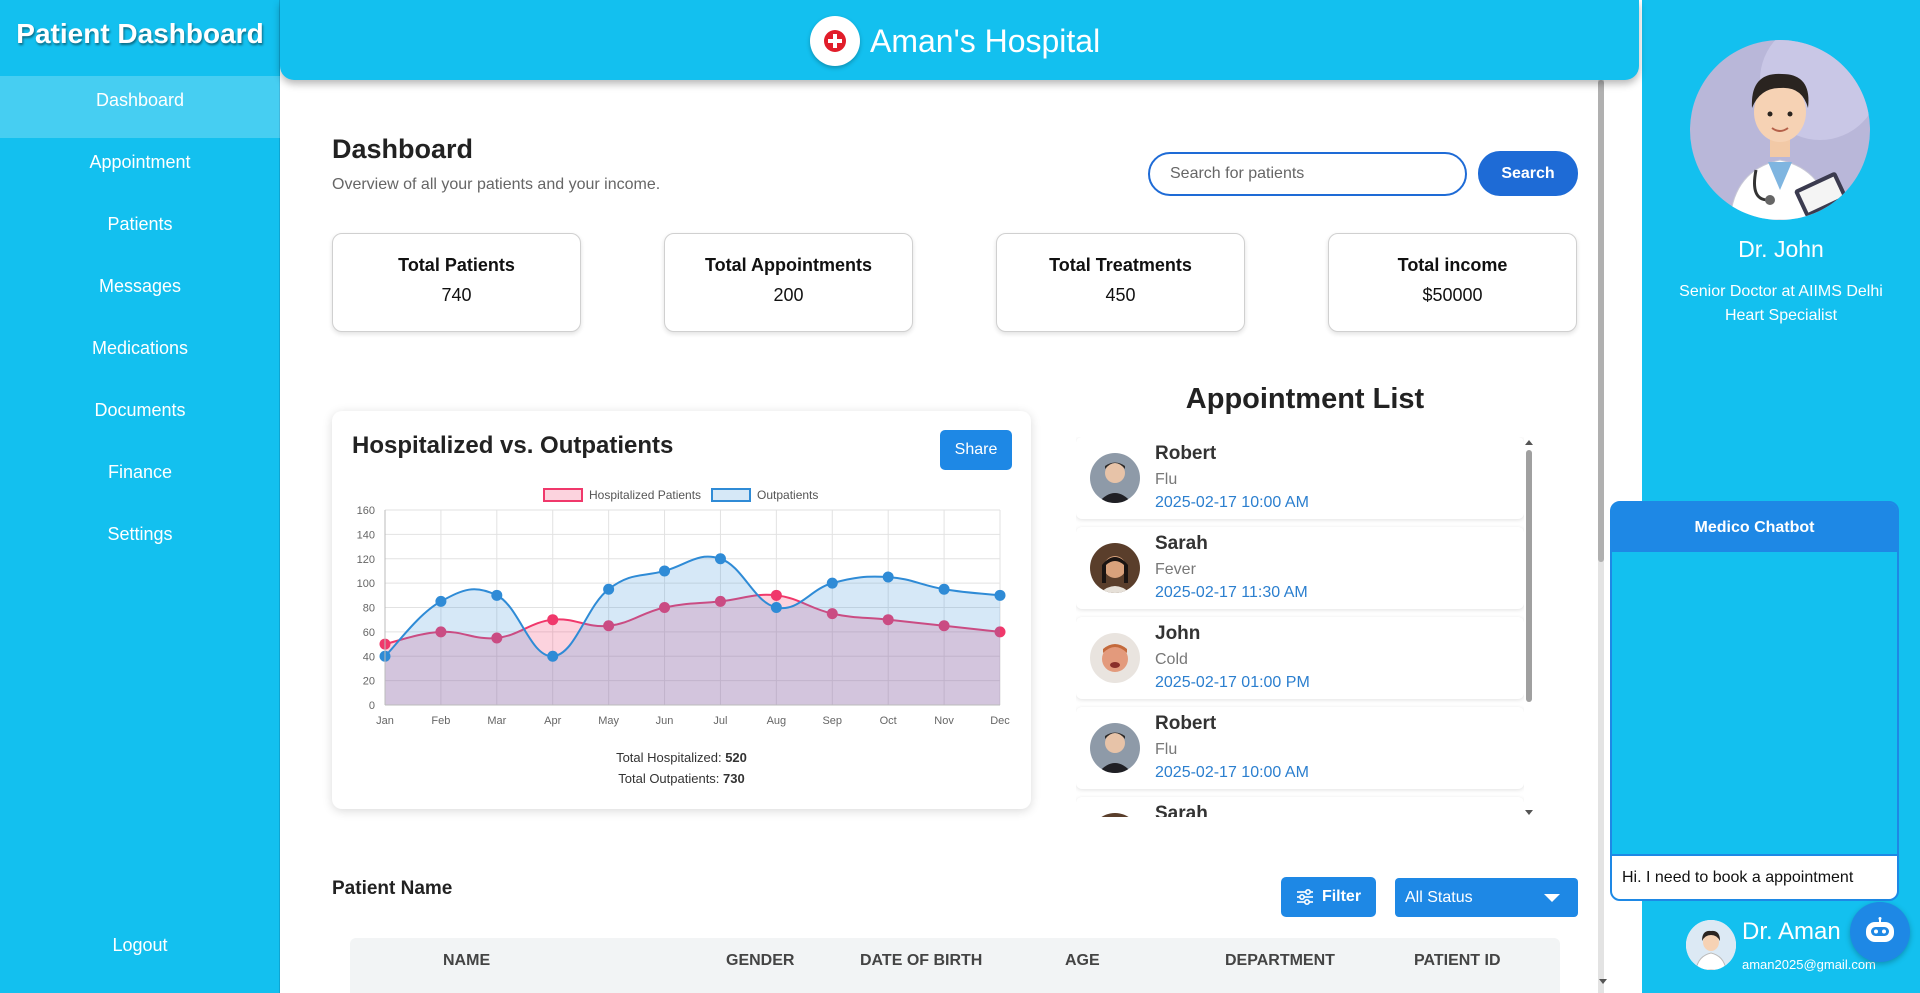  Describe the element at coordinates (513, 445) in the screenshot. I see `chart-title: Hospitalized vs. Outpatients` at that location.